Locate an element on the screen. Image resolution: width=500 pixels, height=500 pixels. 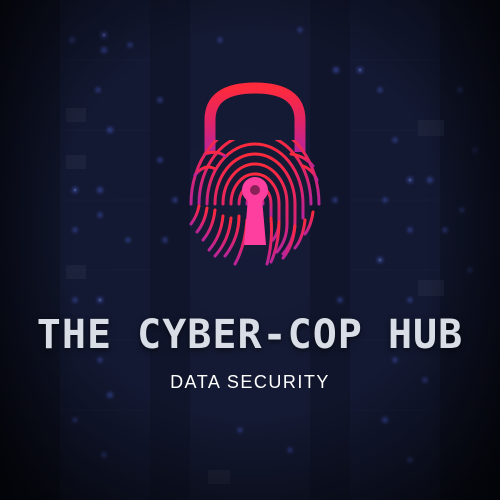
keyhole-icon is located at coordinates (255, 211).